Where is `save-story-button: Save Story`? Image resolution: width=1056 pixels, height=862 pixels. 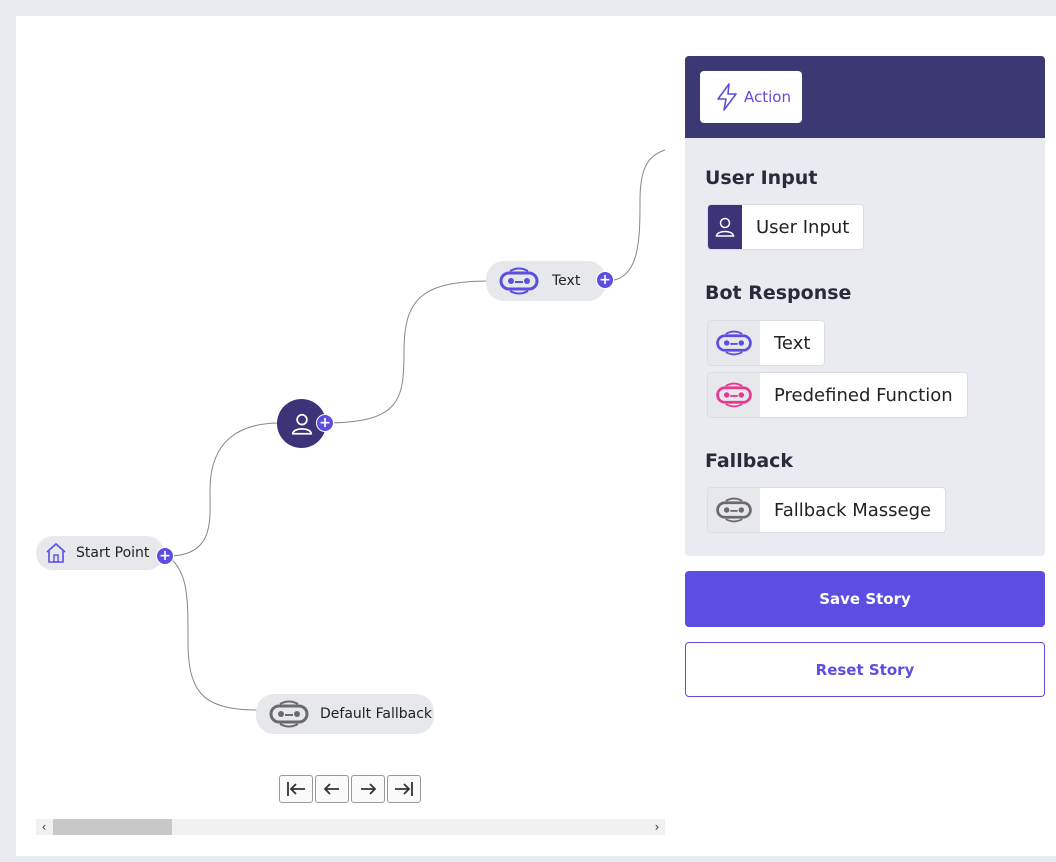
save-story-button: Save Story is located at coordinates (865, 599).